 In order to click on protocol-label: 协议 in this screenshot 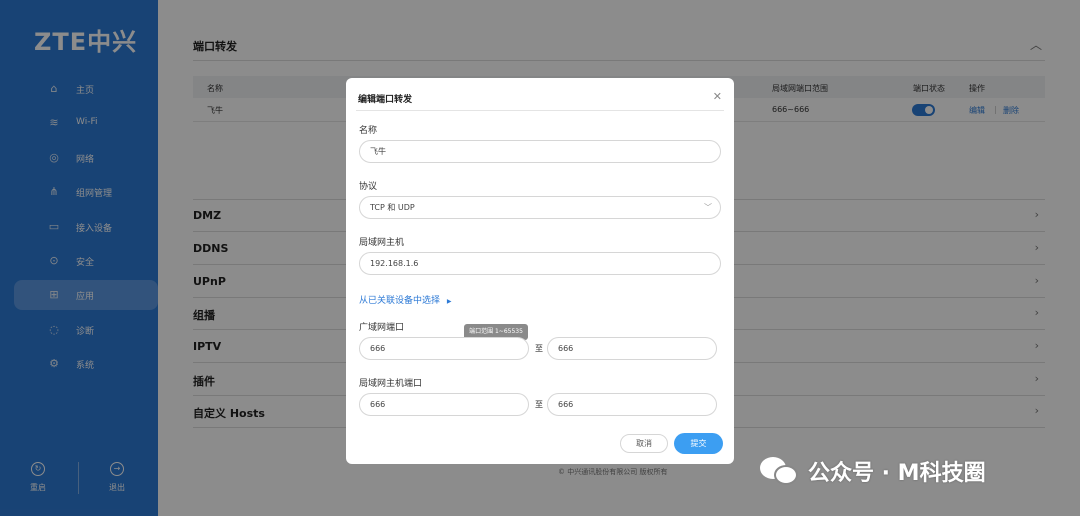, I will do `click(368, 187)`.